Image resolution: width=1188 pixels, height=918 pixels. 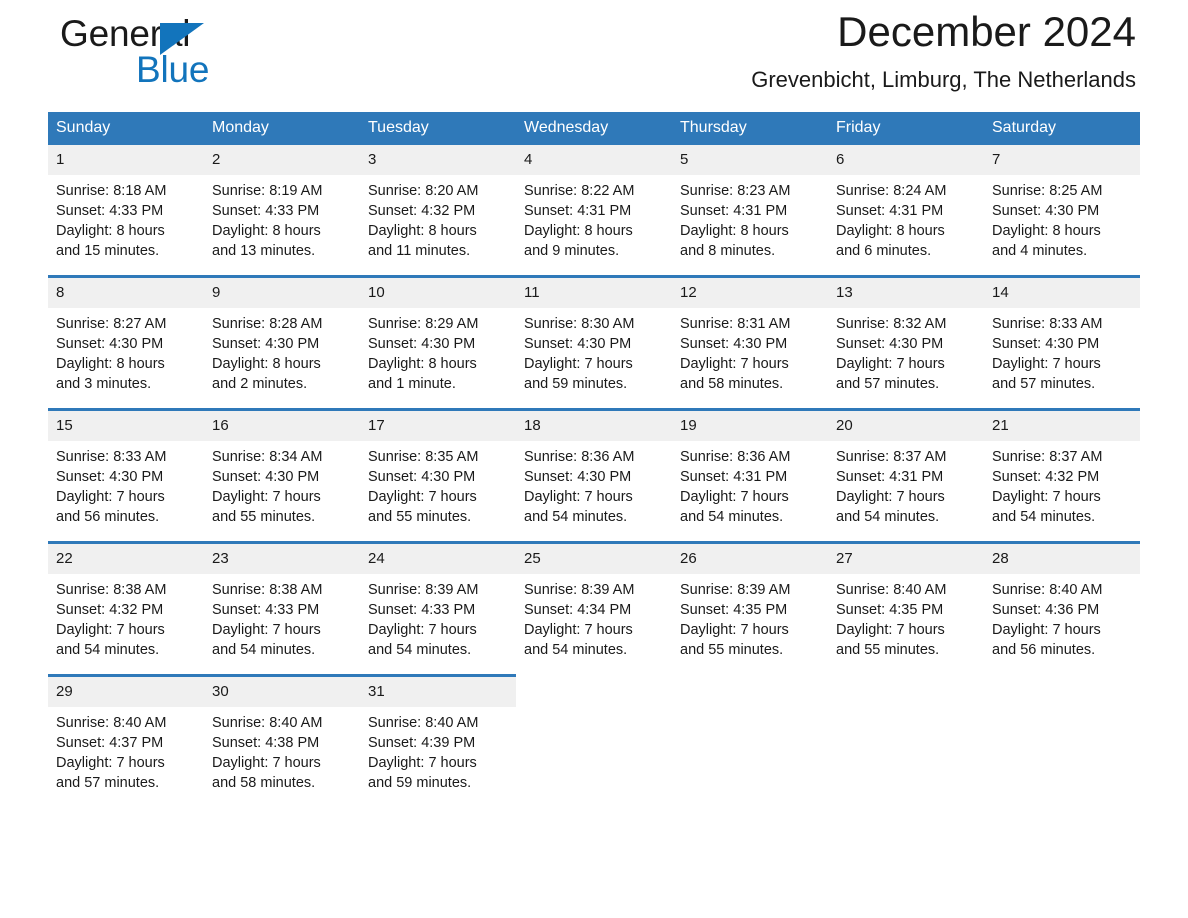 I want to click on day-number: 4, so click(x=594, y=160).